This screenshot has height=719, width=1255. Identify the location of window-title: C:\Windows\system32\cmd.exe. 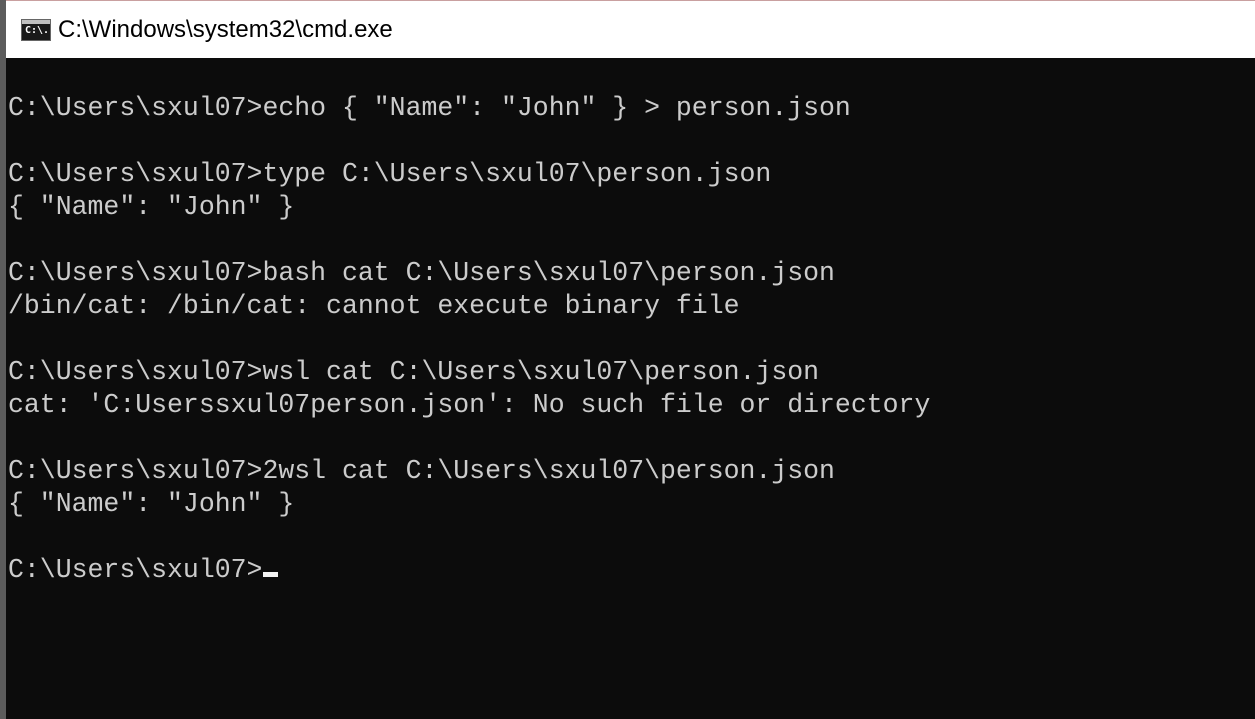
(225, 29).